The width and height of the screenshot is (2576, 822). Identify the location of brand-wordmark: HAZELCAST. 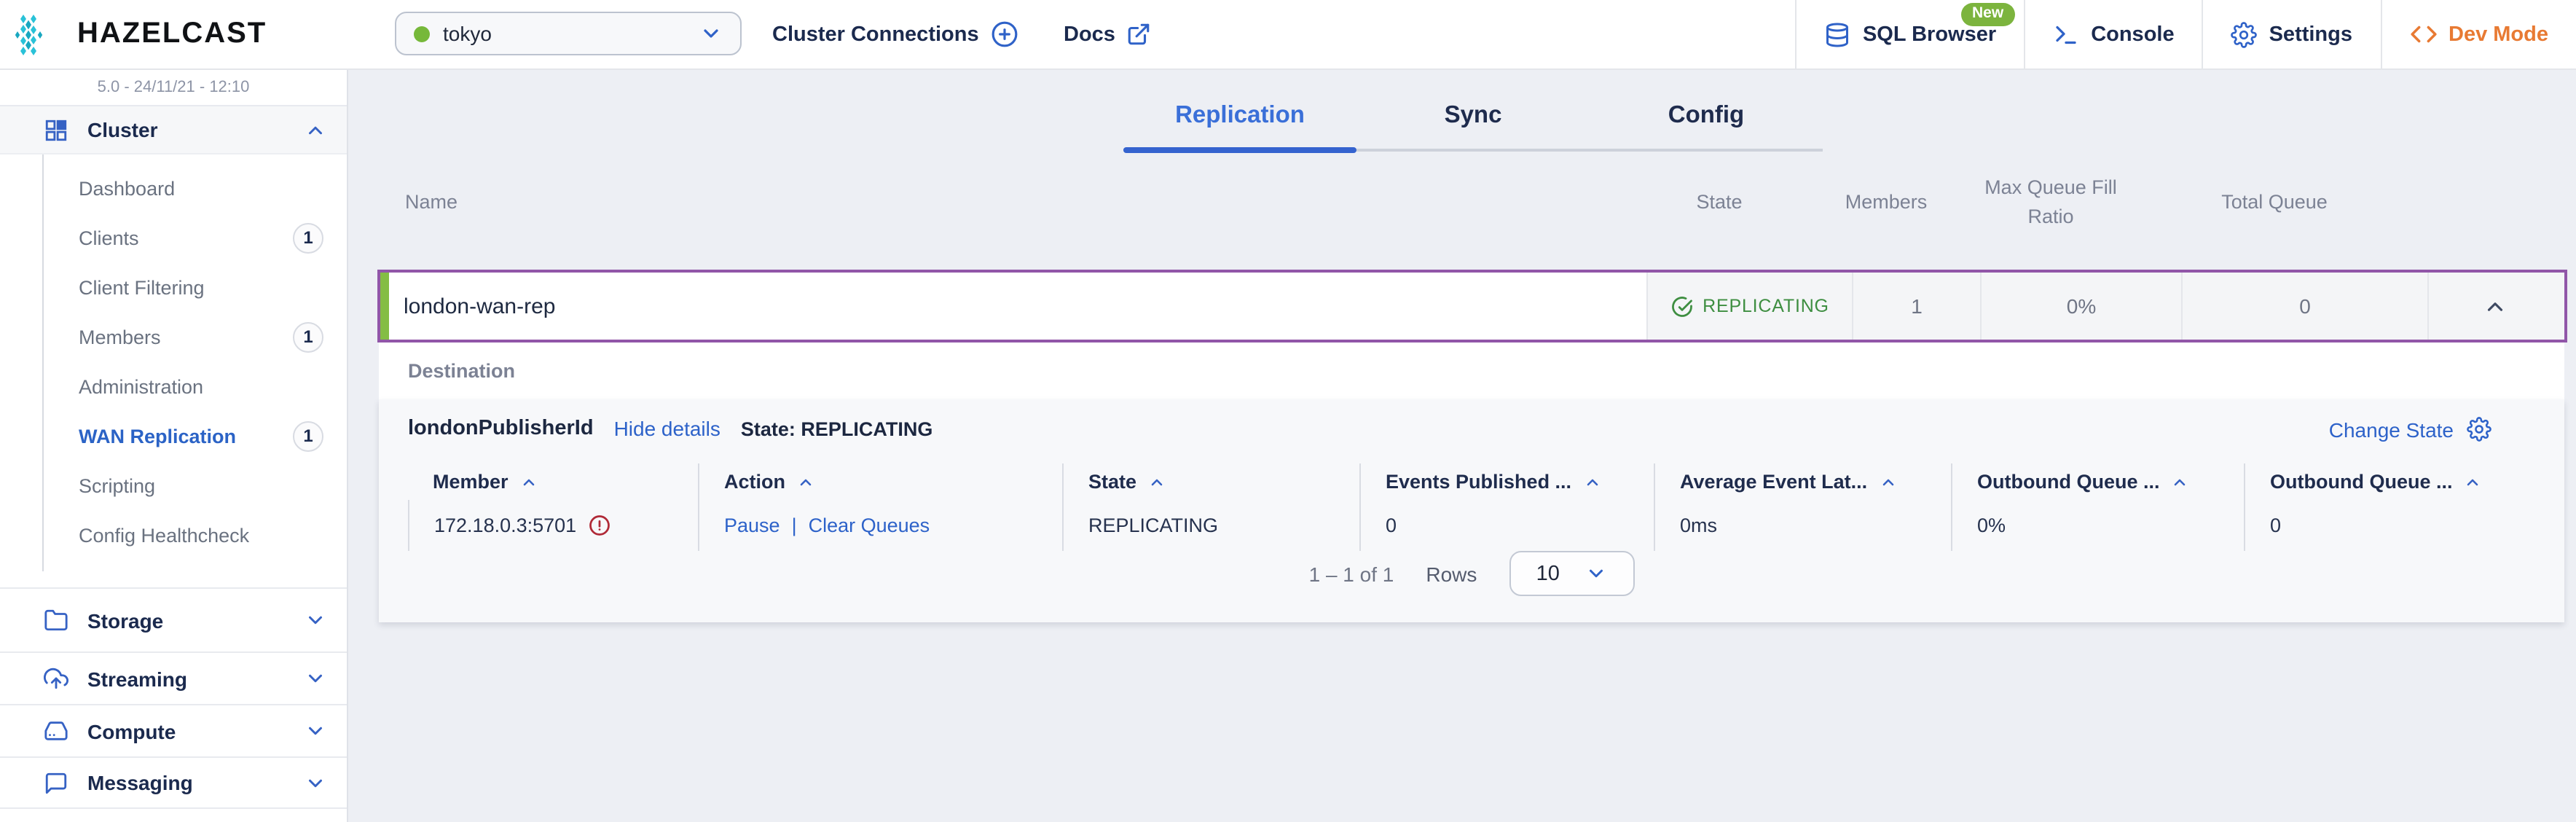
(172, 33).